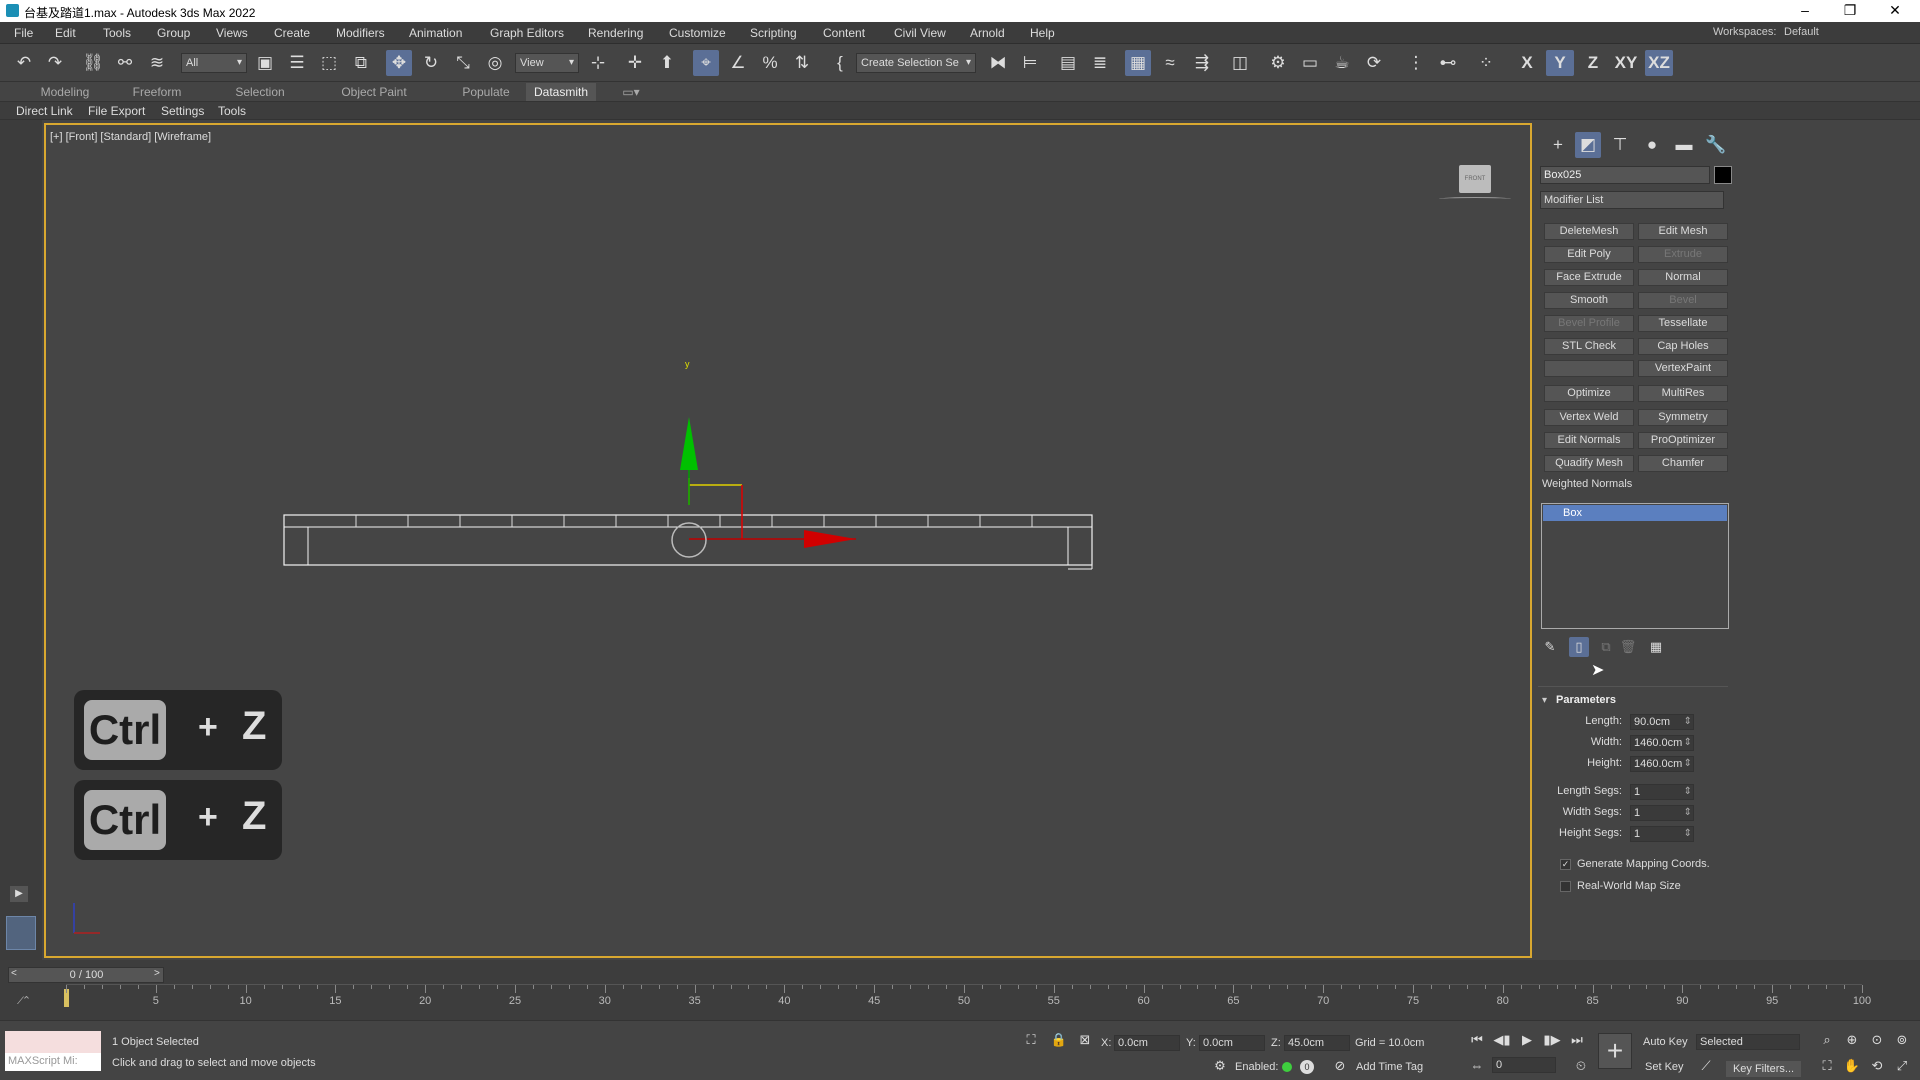 The width and height of the screenshot is (1920, 1080). I want to click on manipulate-icon: ⬆, so click(667, 63).